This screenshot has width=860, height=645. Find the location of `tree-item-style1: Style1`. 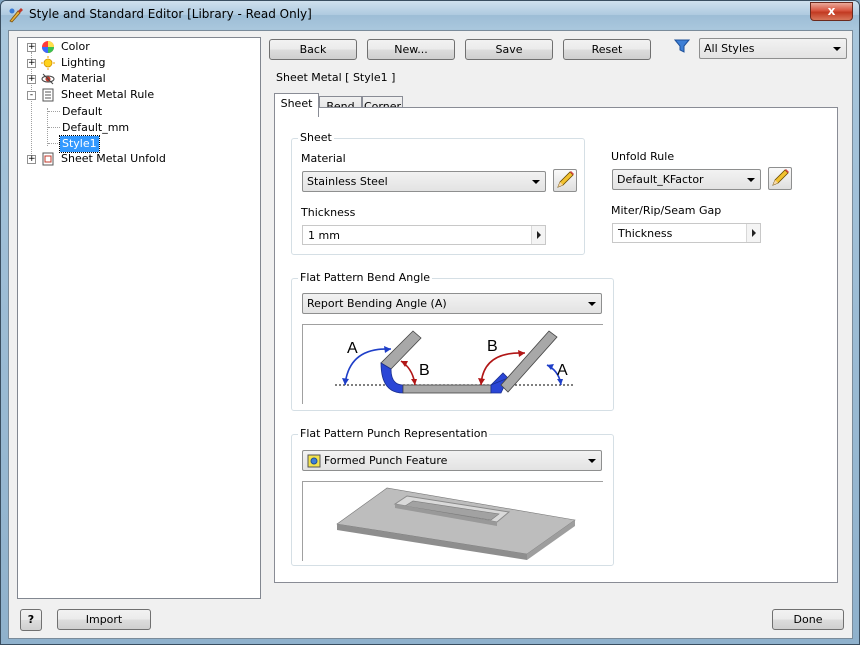

tree-item-style1: Style1 is located at coordinates (138, 144).